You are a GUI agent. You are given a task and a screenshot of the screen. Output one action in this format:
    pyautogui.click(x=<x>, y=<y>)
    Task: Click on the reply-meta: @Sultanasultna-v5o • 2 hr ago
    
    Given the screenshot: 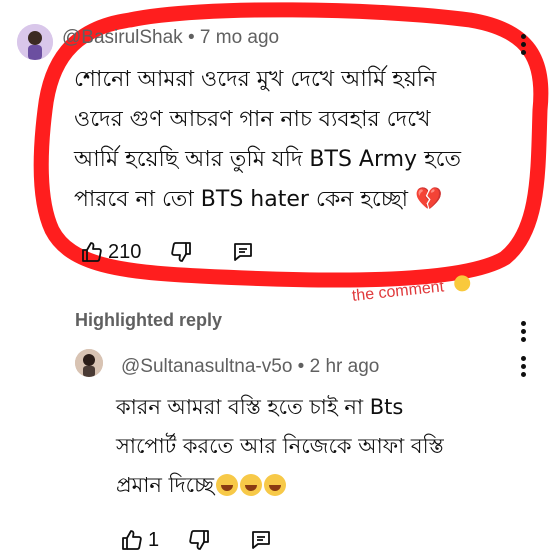 What is the action you would take?
    pyautogui.click(x=250, y=367)
    